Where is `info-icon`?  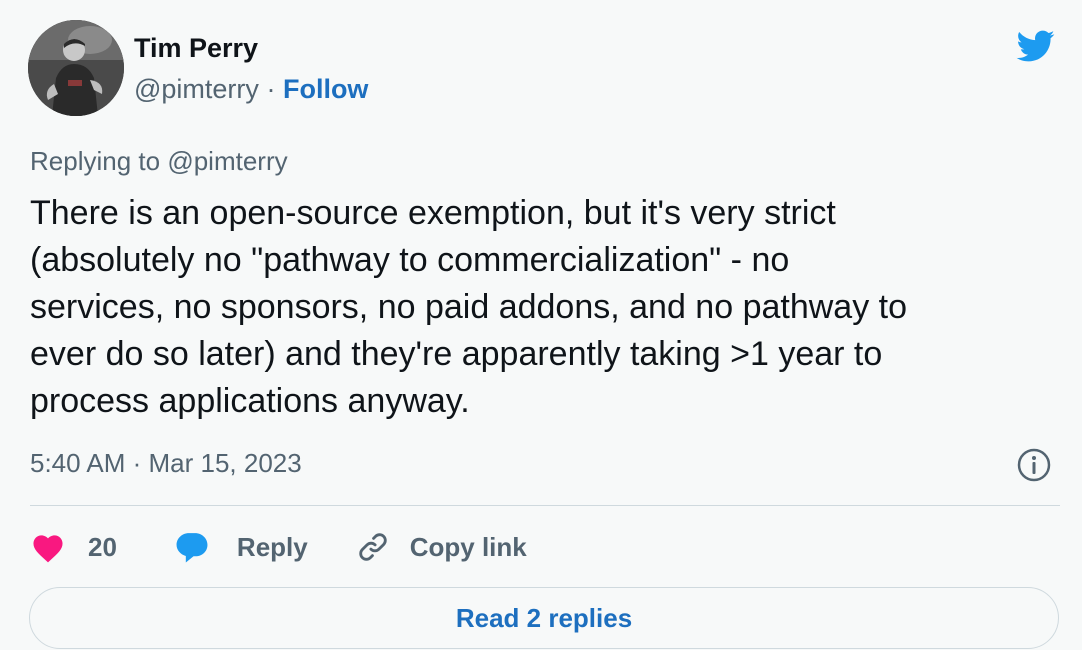
info-icon is located at coordinates (1034, 465).